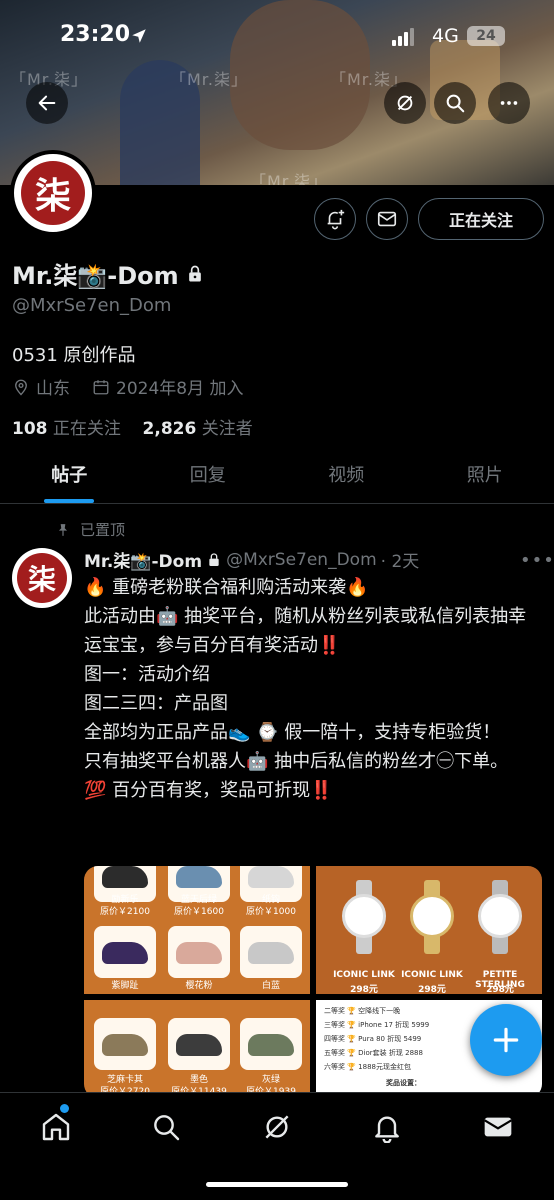 Image resolution: width=554 pixels, height=1200 pixels. I want to click on post-line: 🔥 重磅老粉联合福利购活动来袭🔥, so click(226, 587).